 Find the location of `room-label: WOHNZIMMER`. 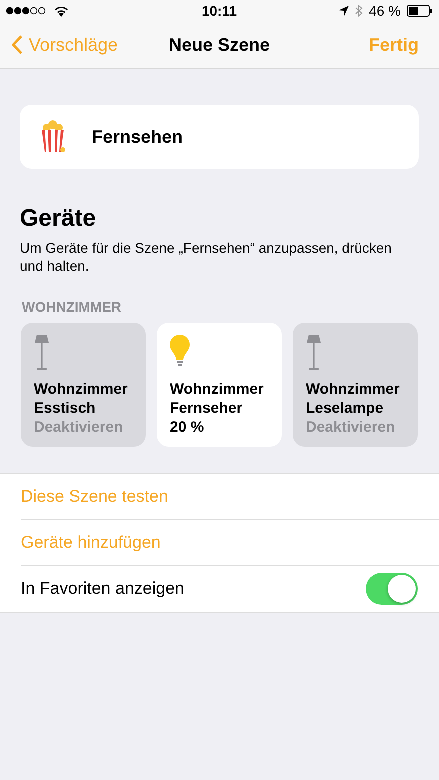

room-label: WOHNZIMMER is located at coordinates (72, 307).